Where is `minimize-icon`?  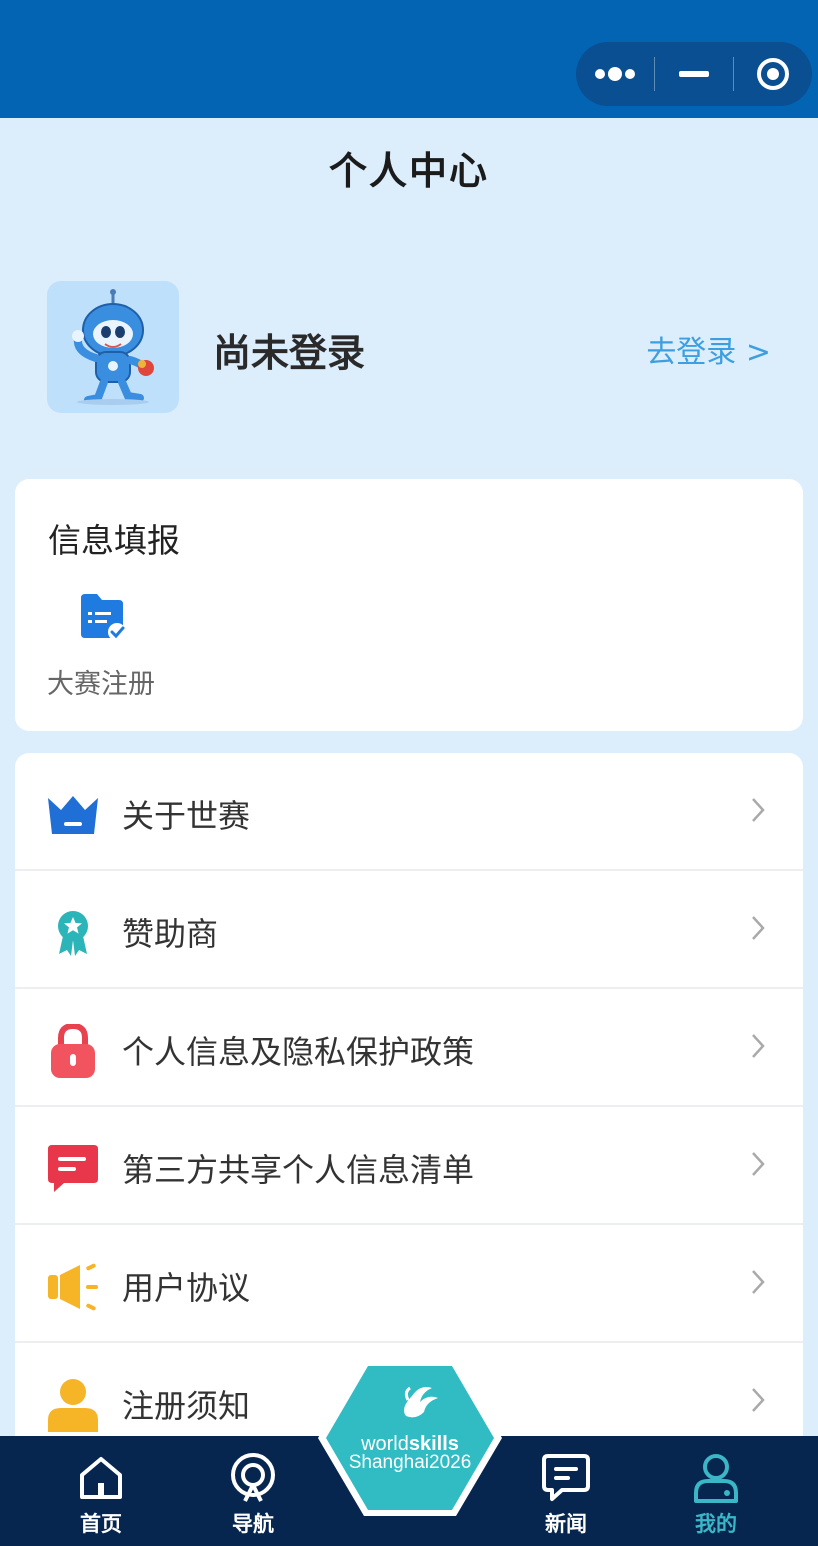
minimize-icon is located at coordinates (694, 74).